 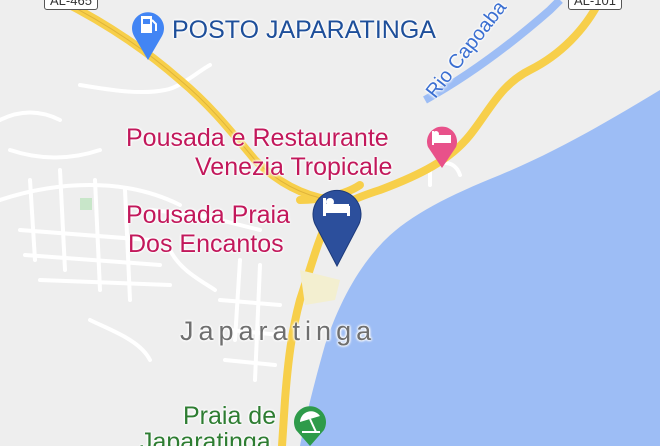 What do you see at coordinates (71, 5) in the screenshot?
I see `road-shield-al465: AL-465` at bounding box center [71, 5].